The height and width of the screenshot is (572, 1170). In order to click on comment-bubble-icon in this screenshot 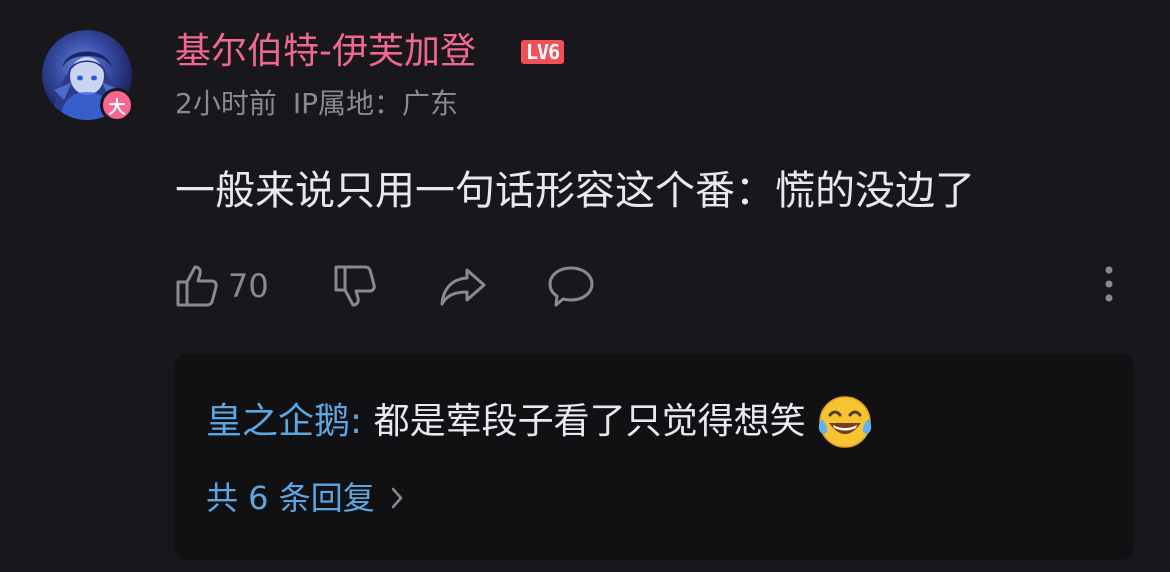, I will do `click(571, 286)`.